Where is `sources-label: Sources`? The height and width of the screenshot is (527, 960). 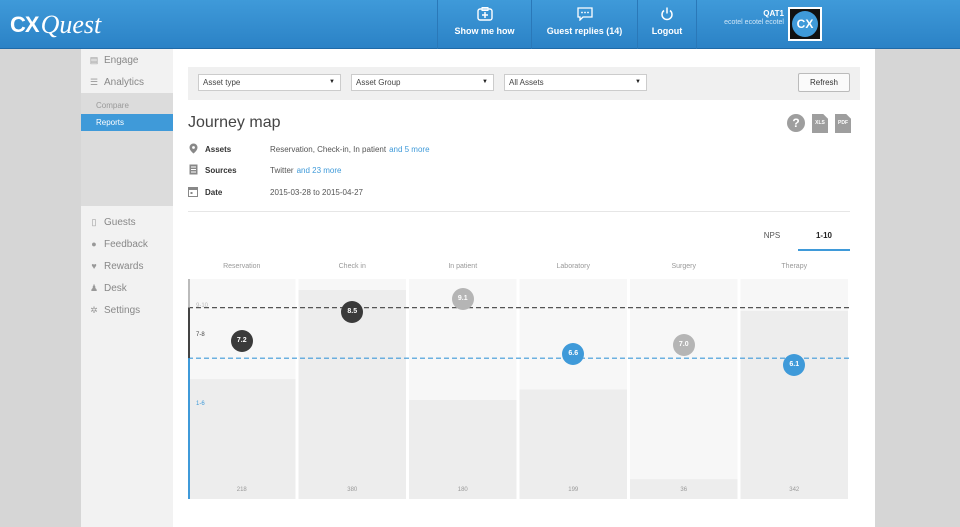 sources-label: Sources is located at coordinates (221, 170).